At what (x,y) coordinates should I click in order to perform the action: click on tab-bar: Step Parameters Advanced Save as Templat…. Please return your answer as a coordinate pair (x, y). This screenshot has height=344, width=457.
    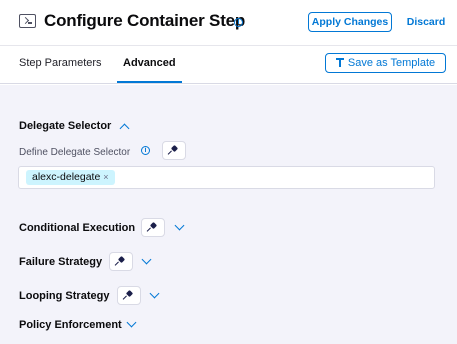
    Looking at the image, I should click on (228, 65).